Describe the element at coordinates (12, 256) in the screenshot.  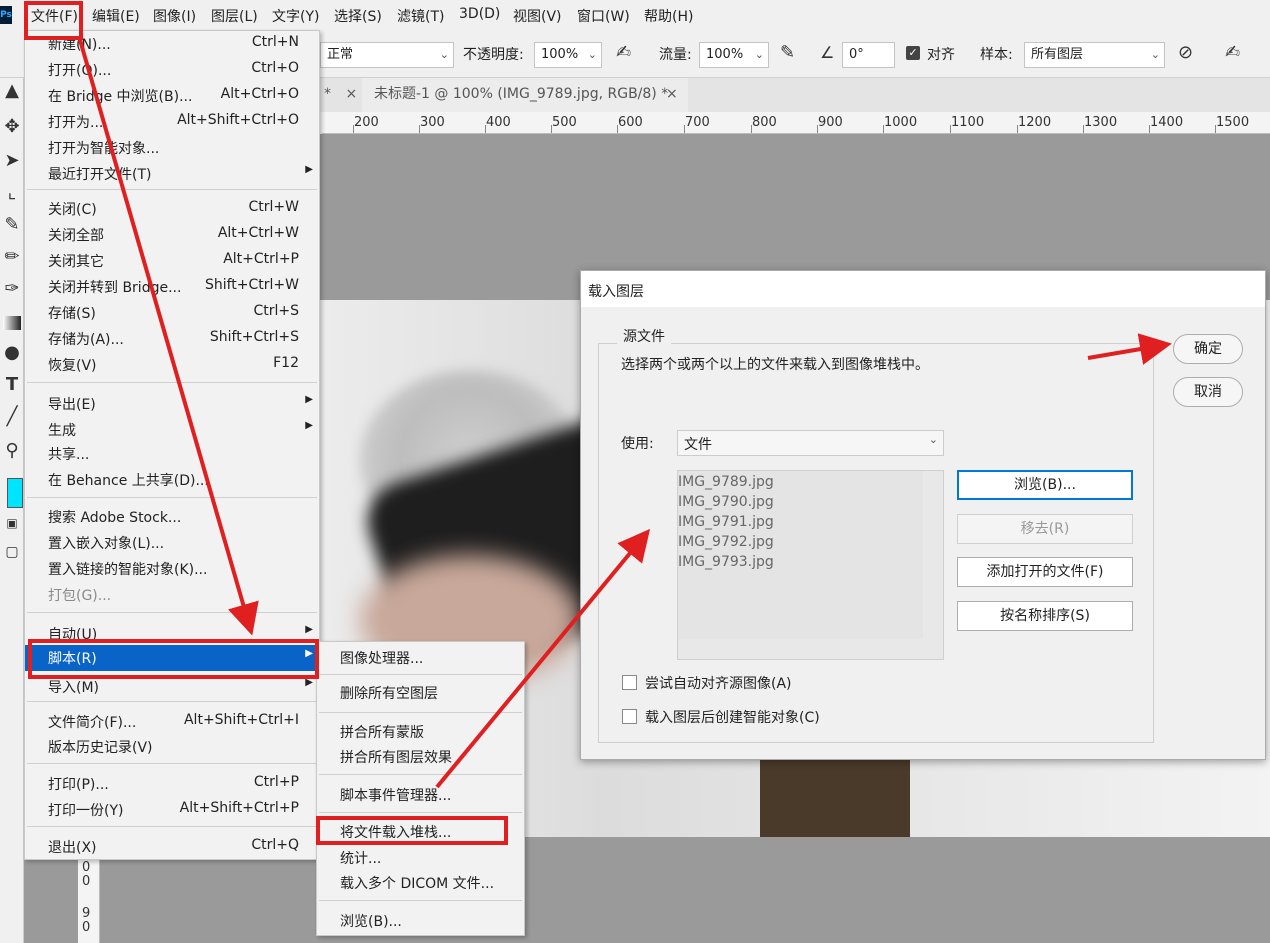
I see `brush-tool-icon: ✏` at that location.